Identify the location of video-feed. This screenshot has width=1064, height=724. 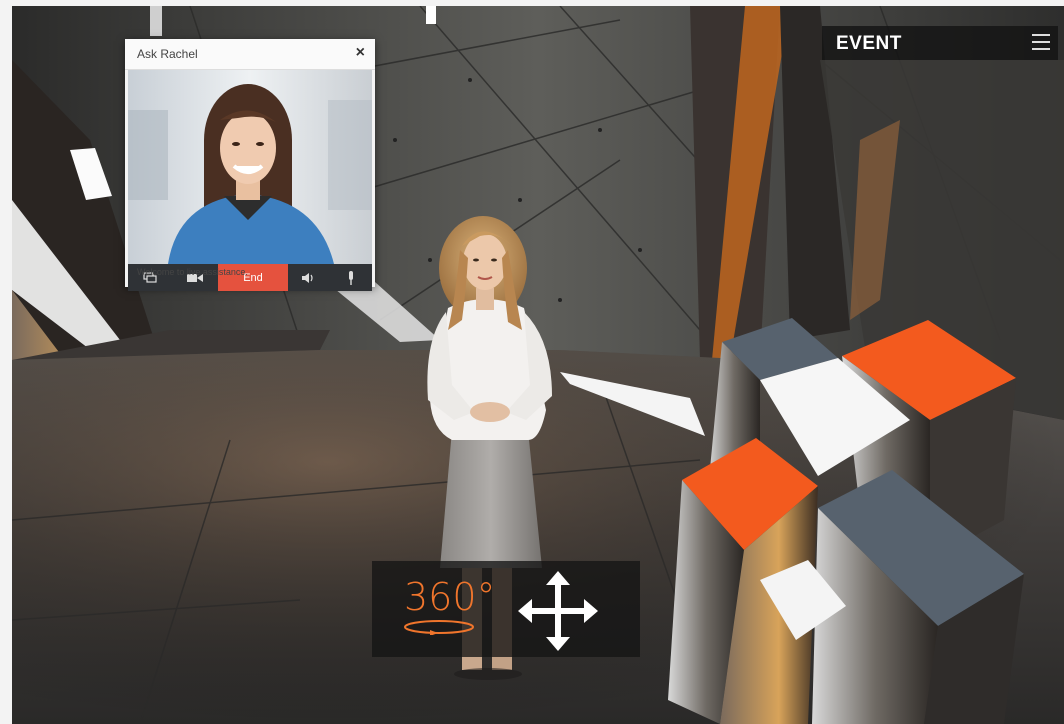
(250, 167).